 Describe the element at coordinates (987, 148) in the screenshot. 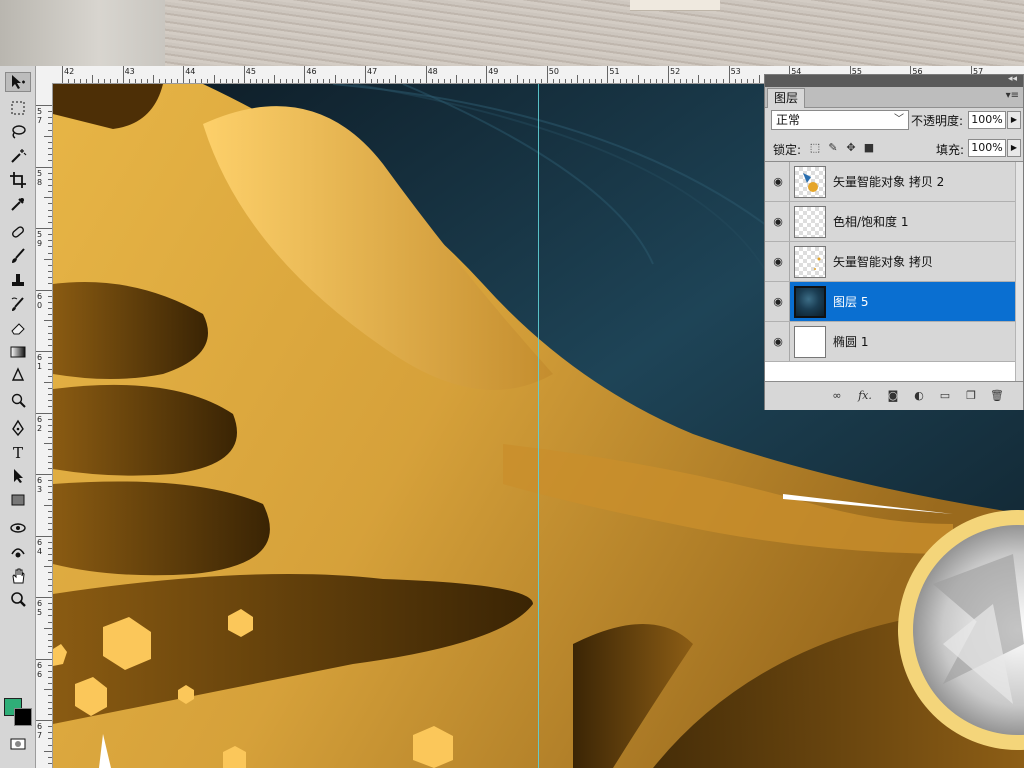

I see `fill-field: 100%` at that location.